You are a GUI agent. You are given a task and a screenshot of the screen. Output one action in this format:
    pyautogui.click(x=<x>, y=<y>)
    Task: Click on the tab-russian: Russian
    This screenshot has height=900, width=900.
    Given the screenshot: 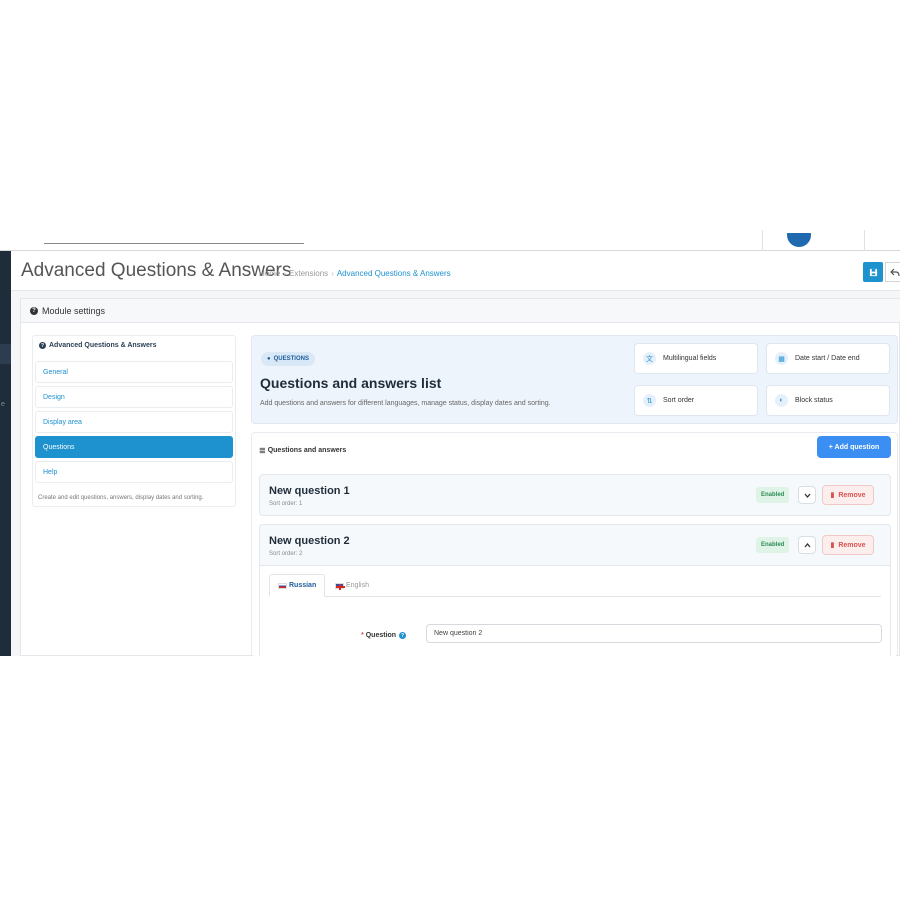 What is the action you would take?
    pyautogui.click(x=297, y=585)
    